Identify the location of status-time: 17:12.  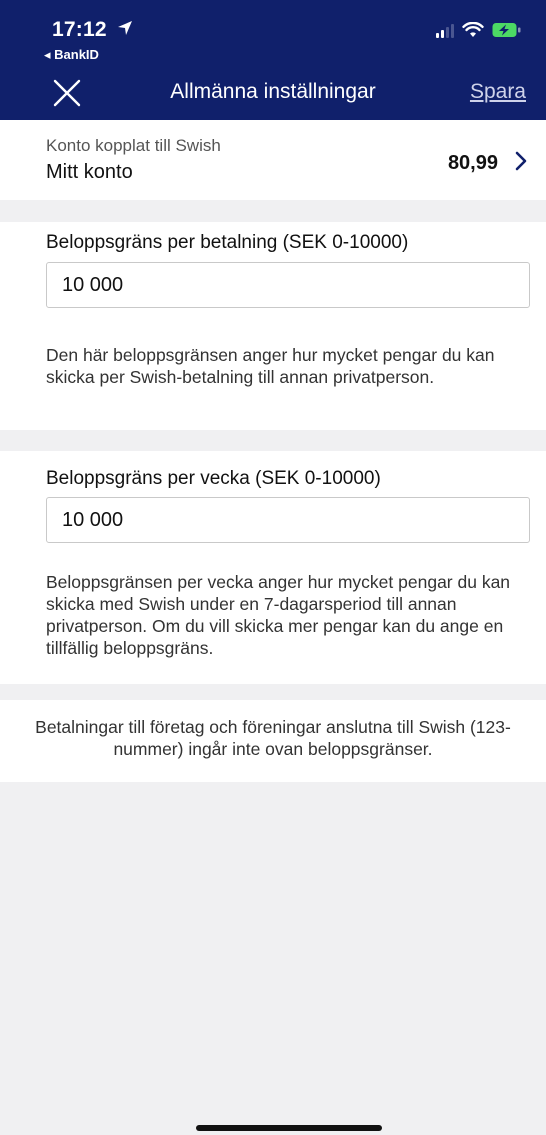
(92, 30).